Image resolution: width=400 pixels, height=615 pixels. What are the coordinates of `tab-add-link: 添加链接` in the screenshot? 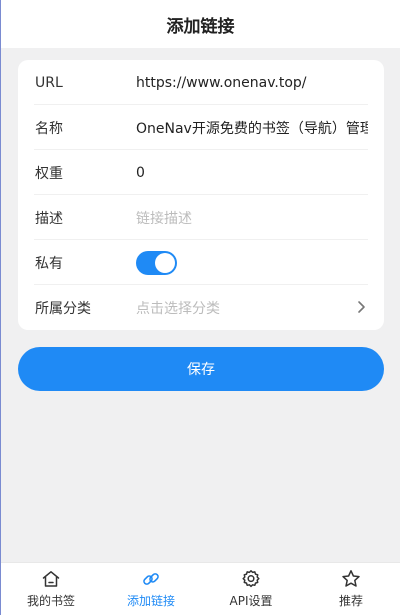 It's located at (151, 589).